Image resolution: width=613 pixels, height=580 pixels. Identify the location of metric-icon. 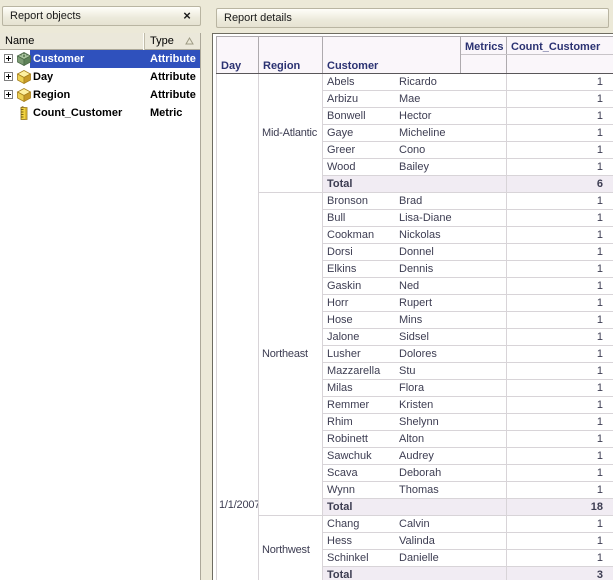
(24, 112).